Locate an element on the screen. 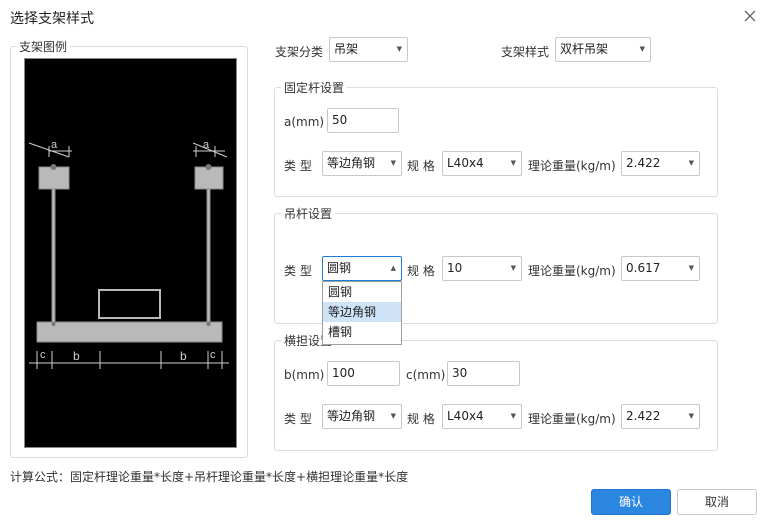 The image size is (770, 524). fixed-rod-group-title: 固定杆设置 is located at coordinates (314, 87).